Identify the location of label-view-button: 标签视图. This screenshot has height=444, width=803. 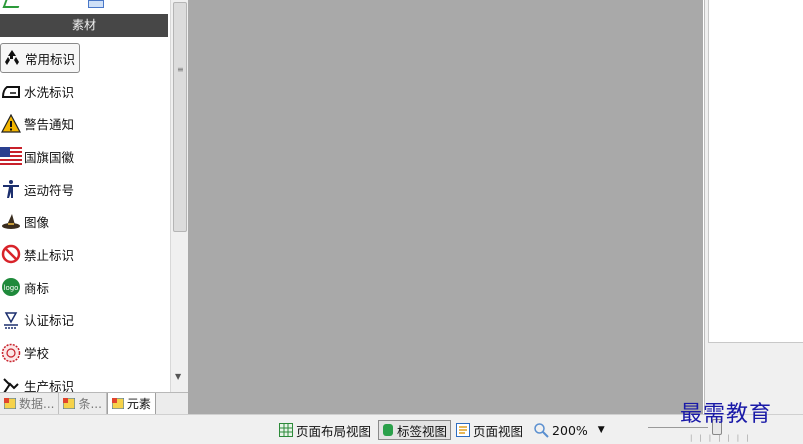
(415, 430).